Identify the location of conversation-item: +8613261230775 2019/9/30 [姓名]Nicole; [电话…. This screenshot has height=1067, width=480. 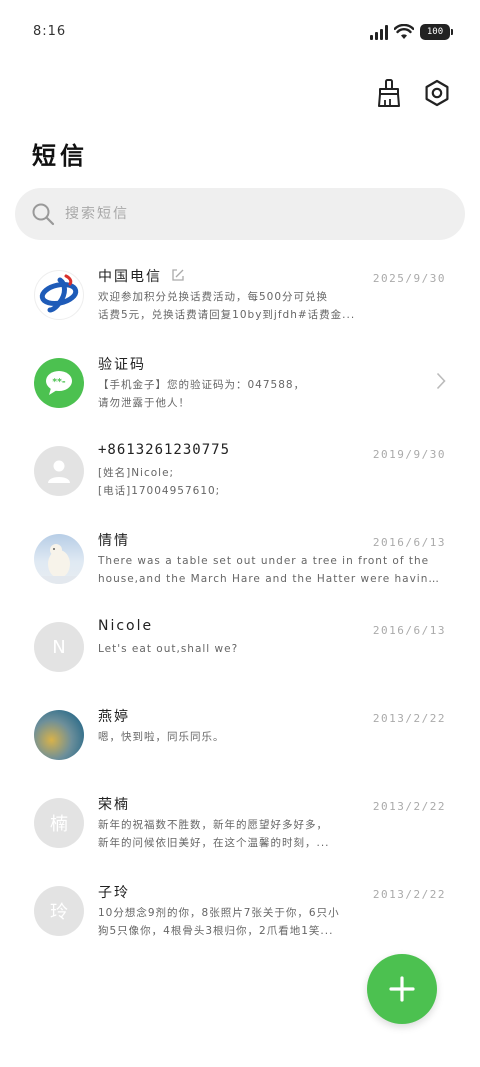
(240, 472).